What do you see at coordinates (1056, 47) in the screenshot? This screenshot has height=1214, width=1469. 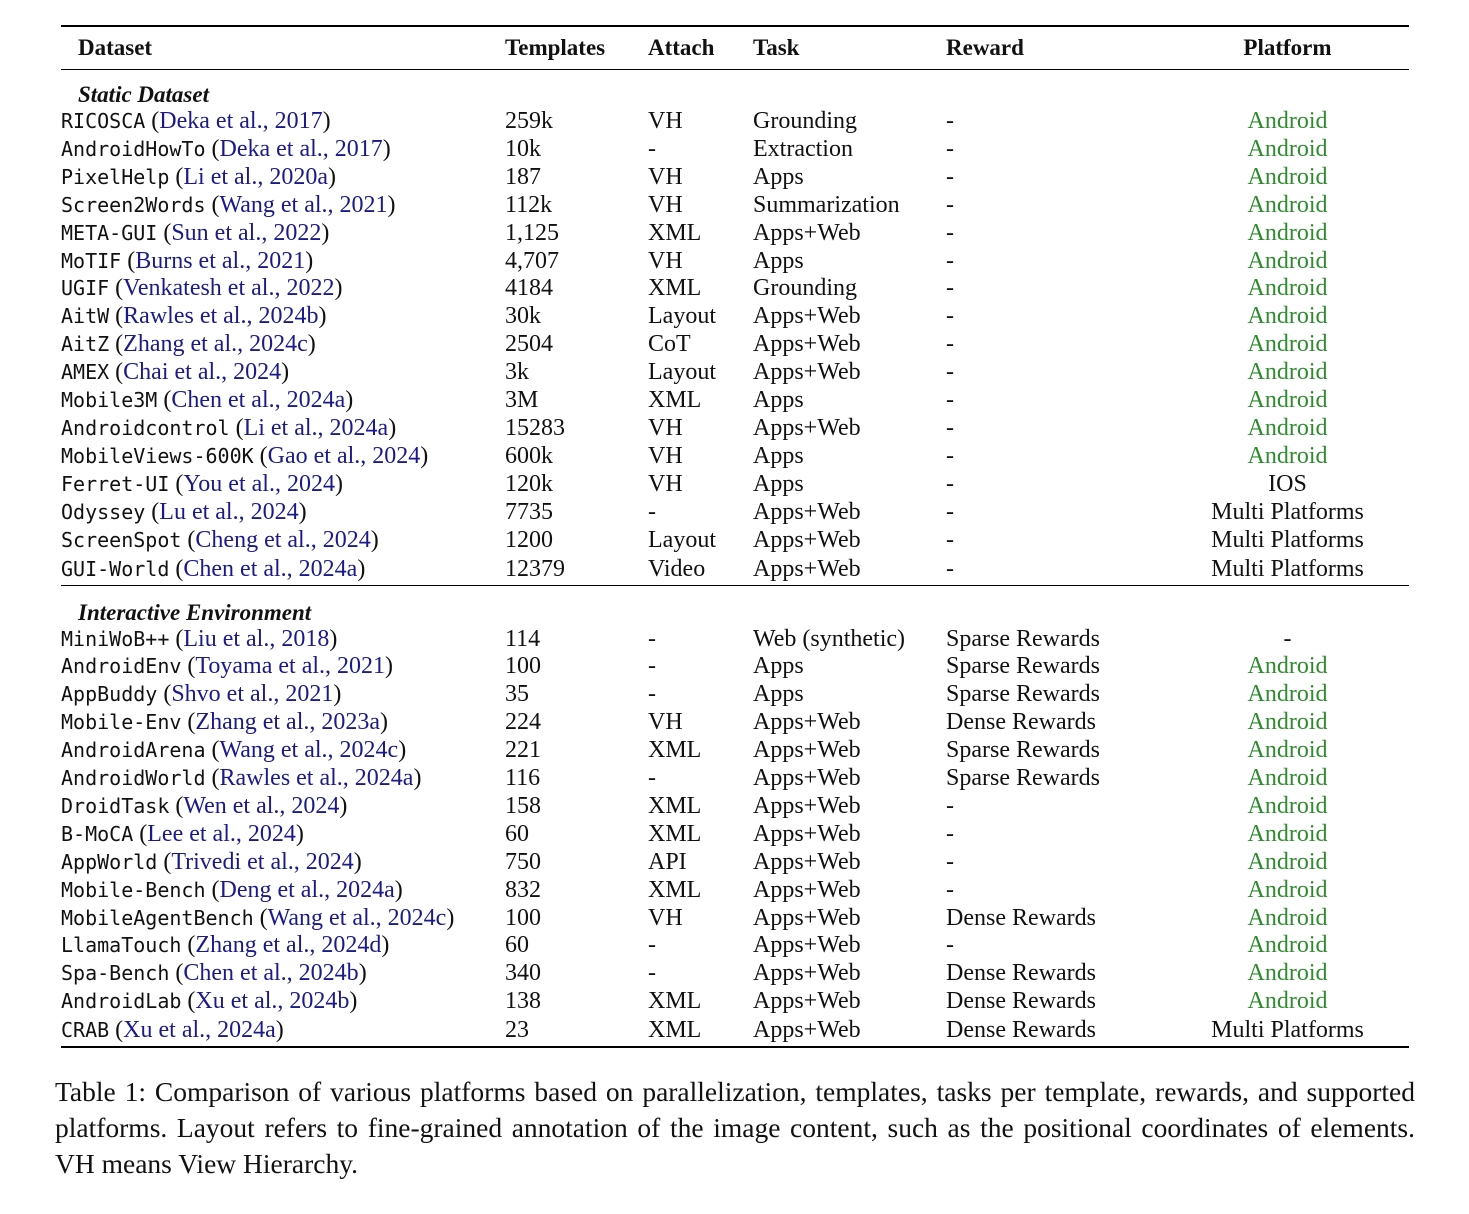 I see `header-reward: Reward` at bounding box center [1056, 47].